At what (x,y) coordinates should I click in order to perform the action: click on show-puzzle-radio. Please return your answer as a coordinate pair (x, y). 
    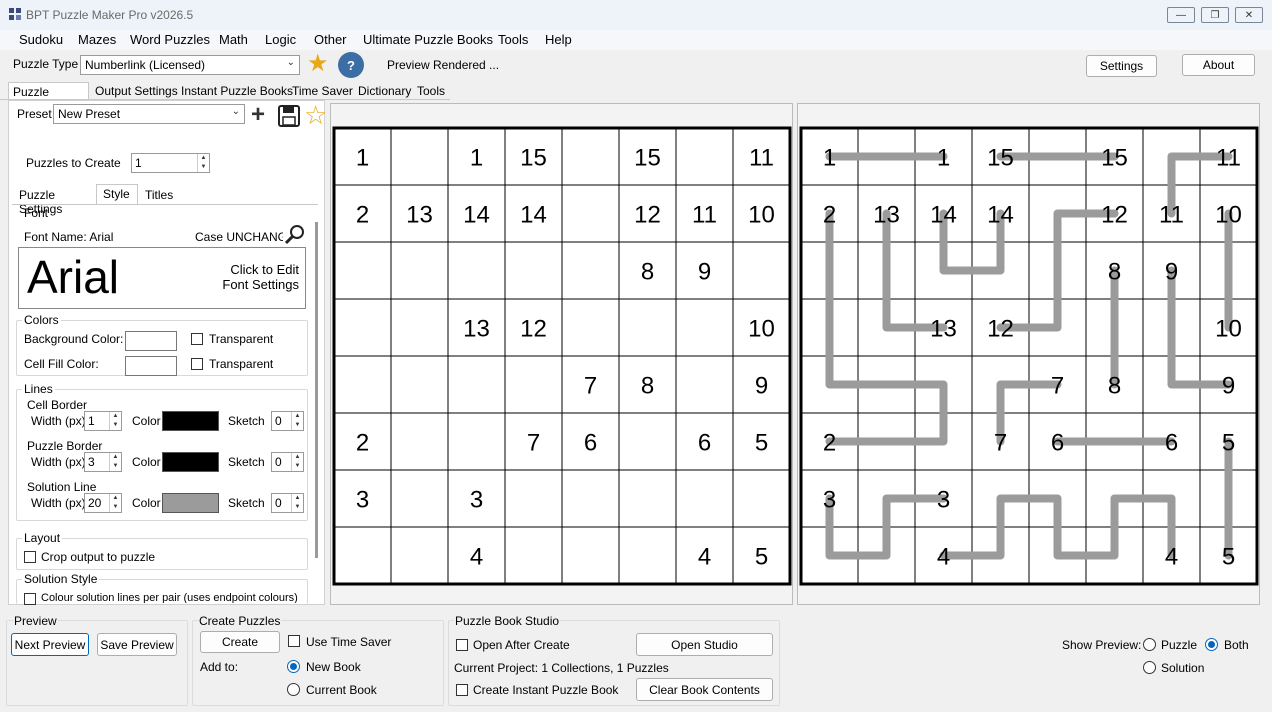
    Looking at the image, I should click on (1149, 644).